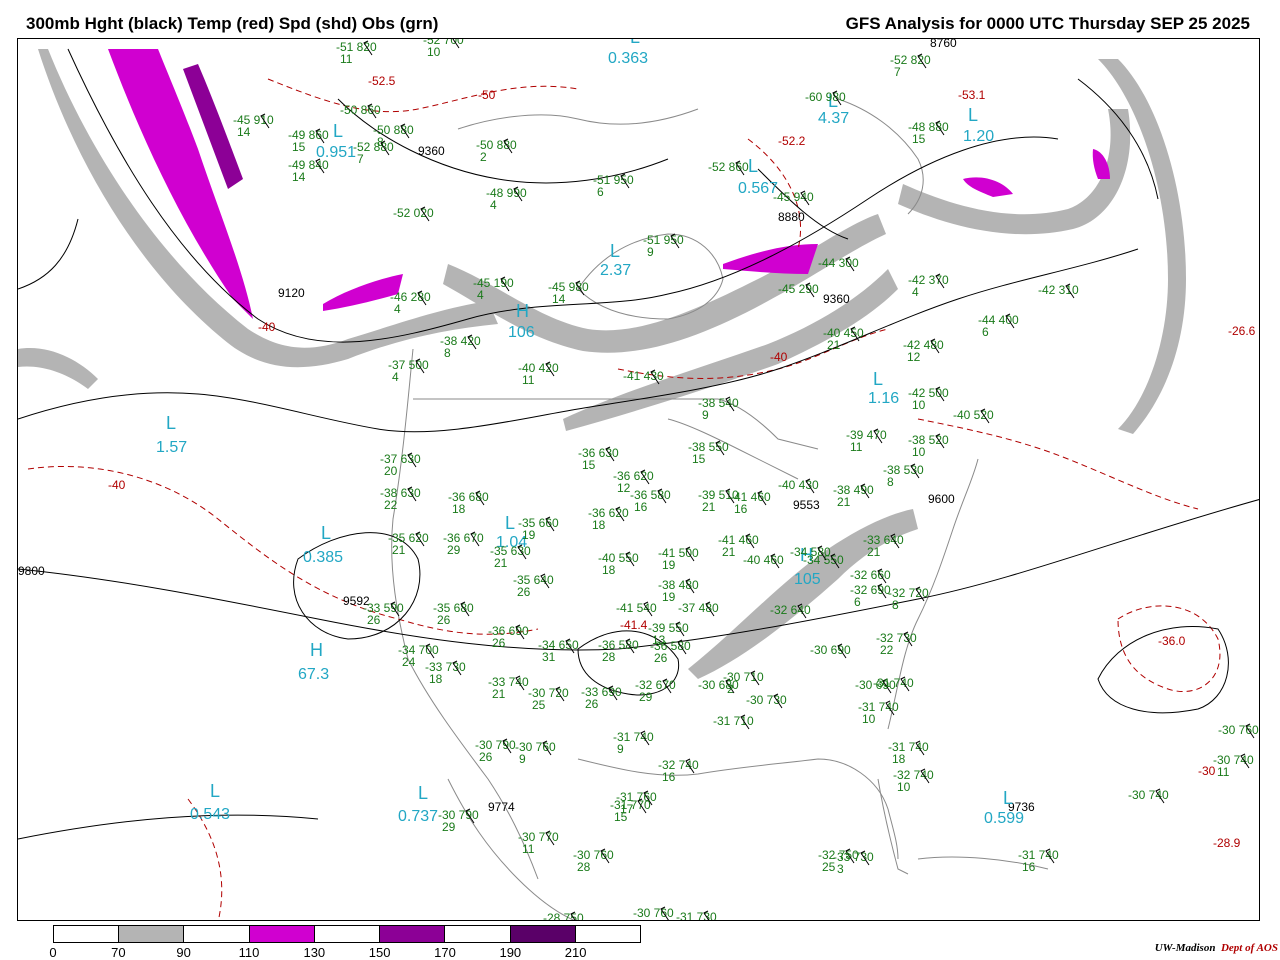 The image size is (1280, 960). I want to click on svg-text: 1.16, so click(883, 398).